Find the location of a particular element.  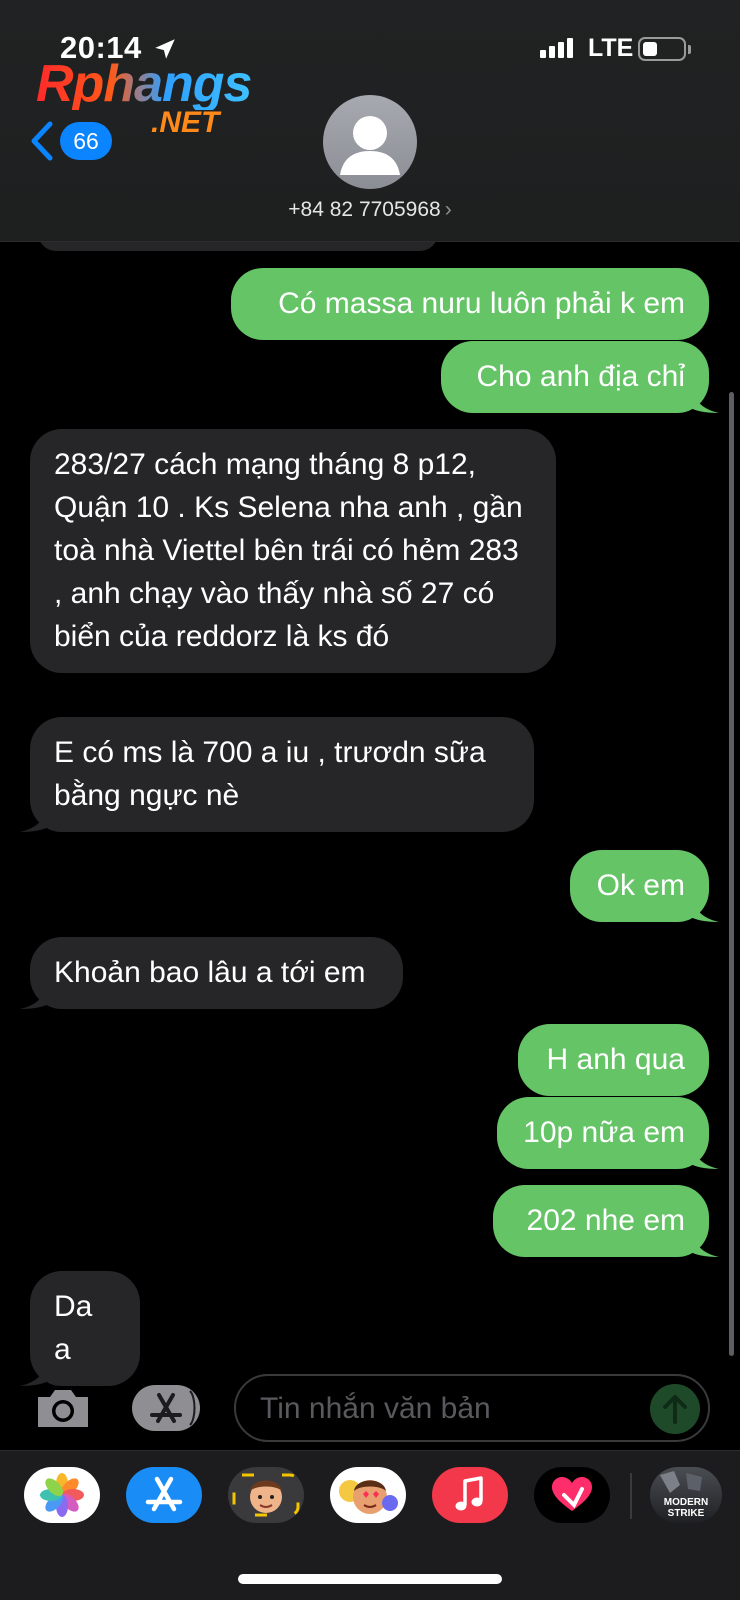

message-bubble-incoming: Da a is located at coordinates (80, 1328).